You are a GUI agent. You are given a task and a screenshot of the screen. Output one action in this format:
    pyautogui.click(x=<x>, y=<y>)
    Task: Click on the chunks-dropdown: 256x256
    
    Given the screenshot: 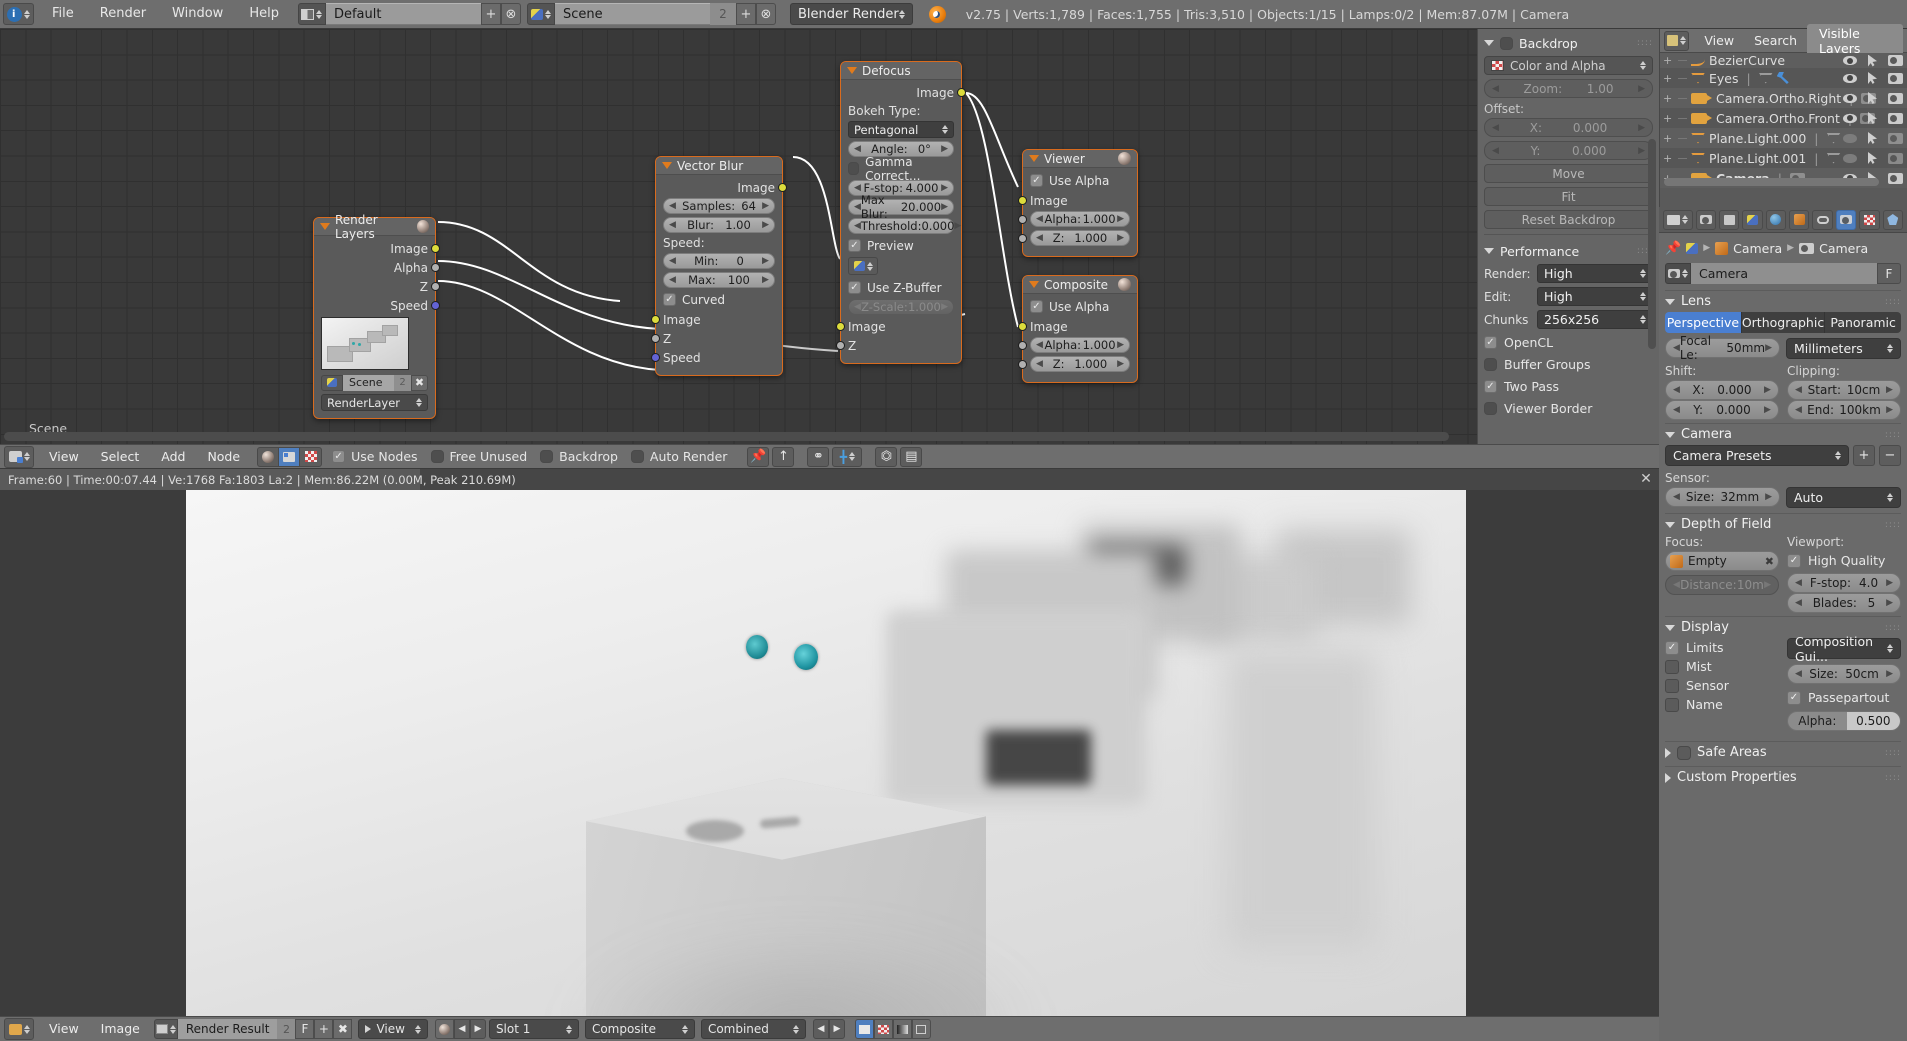 What is the action you would take?
    pyautogui.click(x=1595, y=319)
    